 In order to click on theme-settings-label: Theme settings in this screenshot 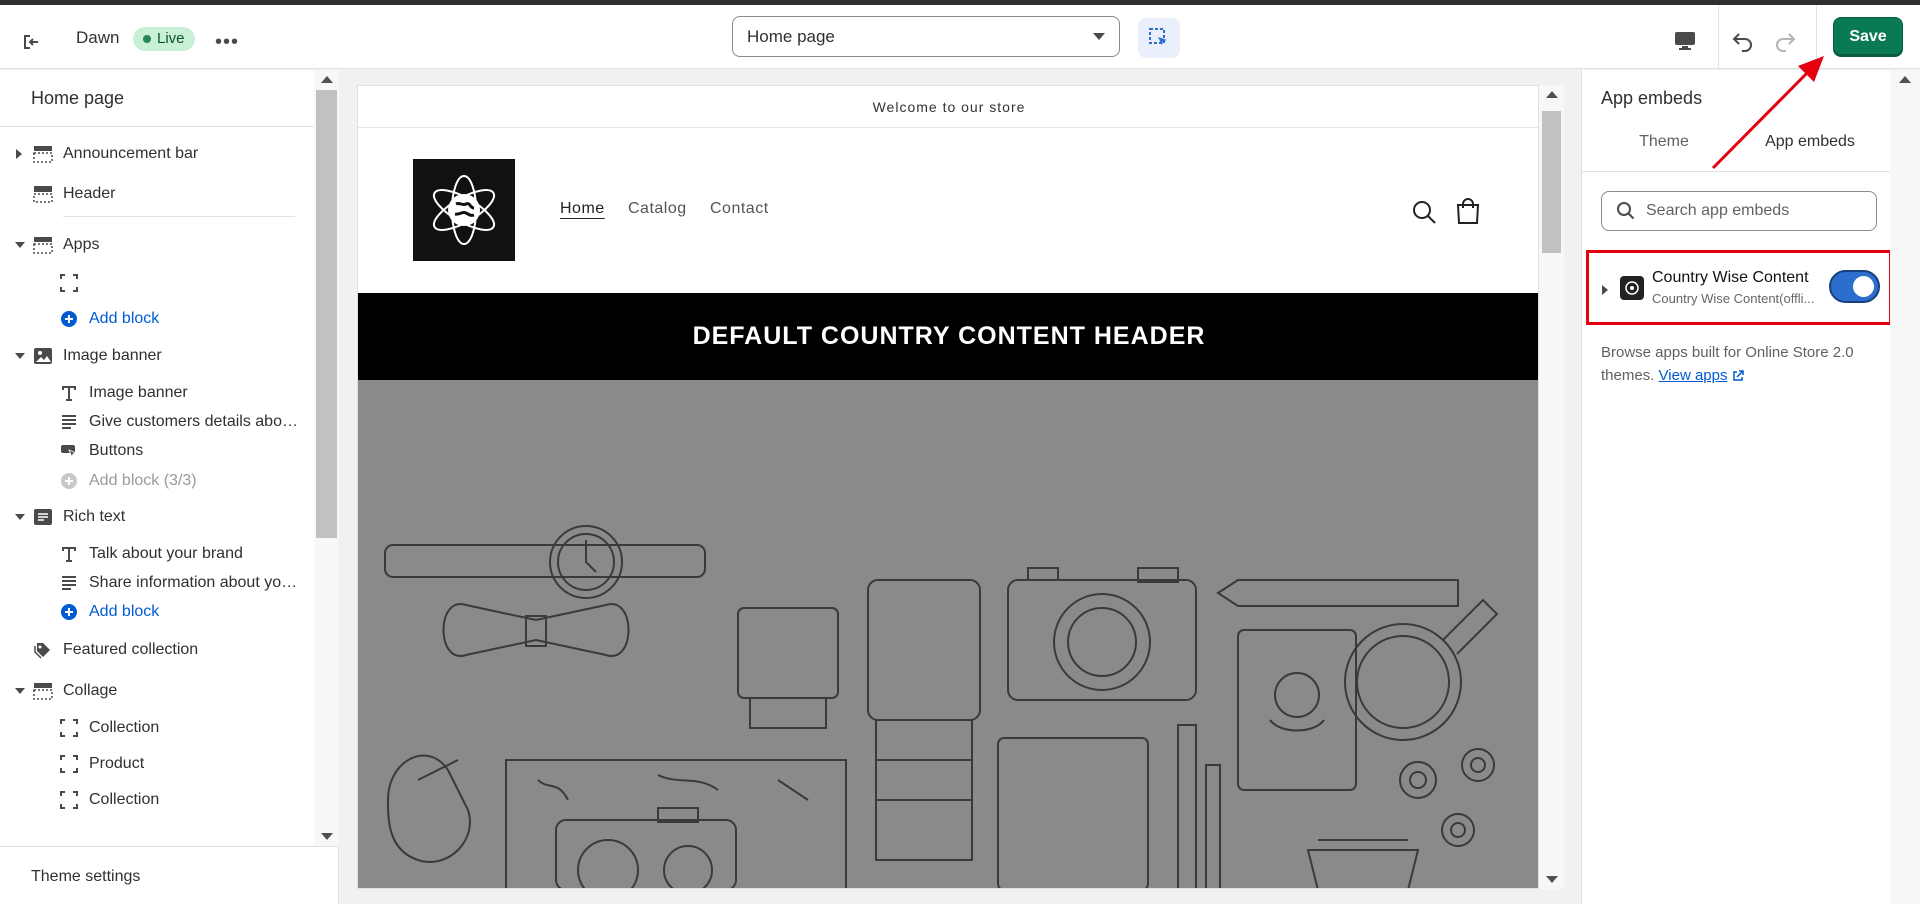, I will do `click(86, 876)`.